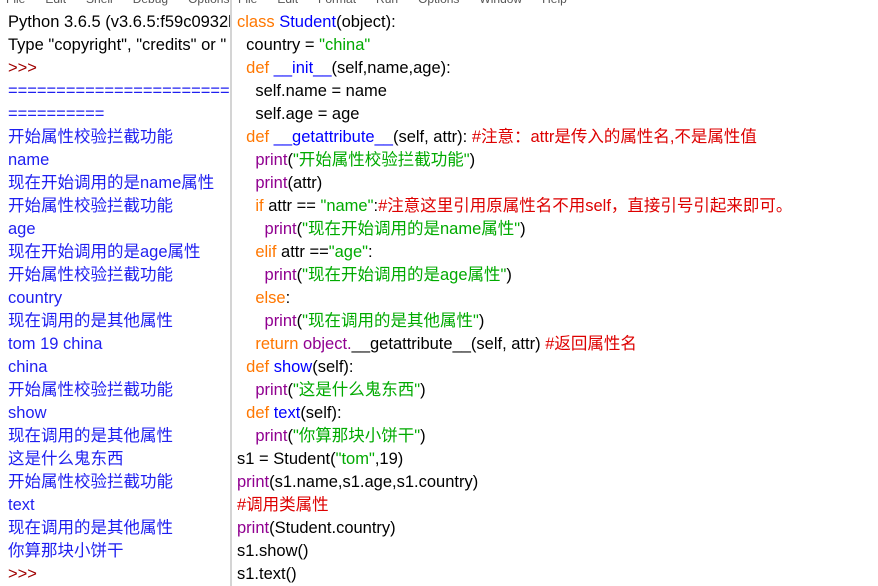 The height and width of the screenshot is (586, 878). I want to click on code-line: else:, so click(555, 298).